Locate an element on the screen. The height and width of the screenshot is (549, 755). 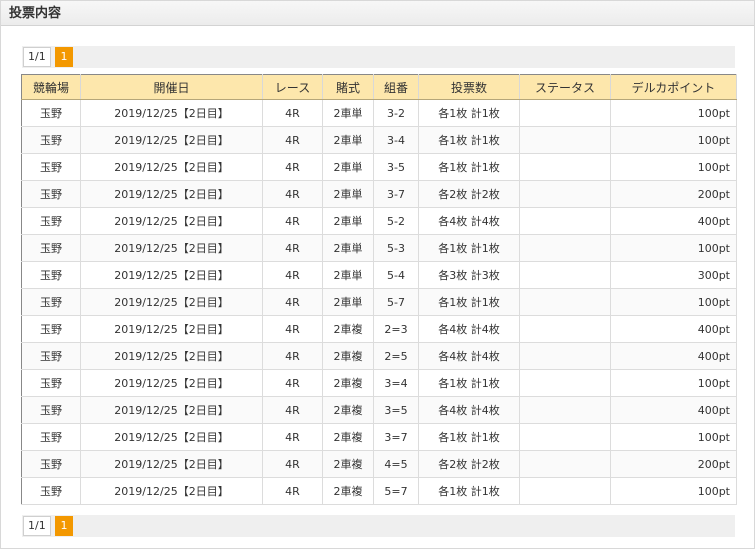
pager-bottom: 1/1 1 is located at coordinates (378, 526).